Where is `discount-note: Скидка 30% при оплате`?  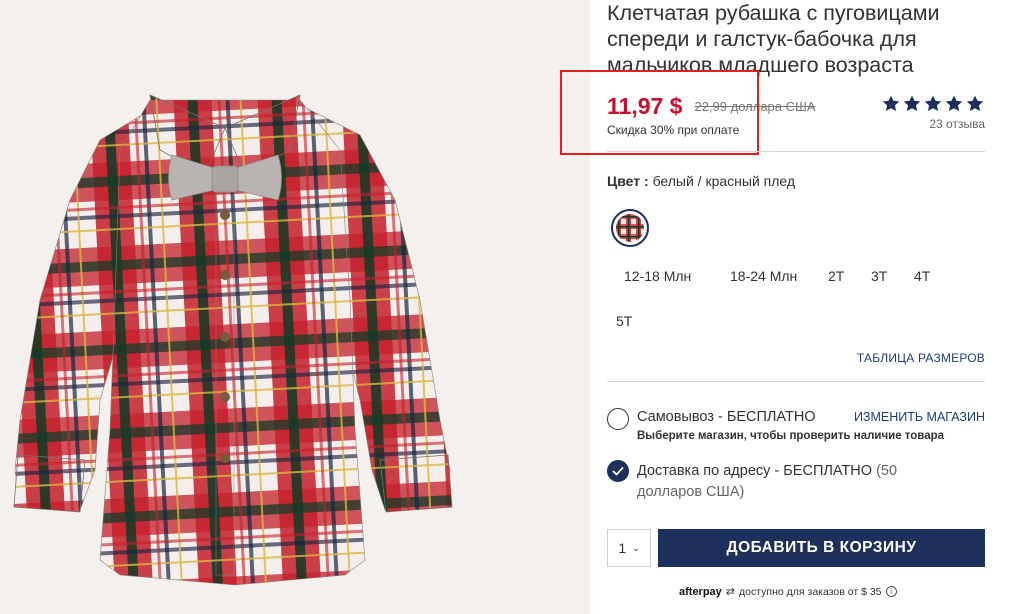 discount-note: Скидка 30% при оплате is located at coordinates (673, 130).